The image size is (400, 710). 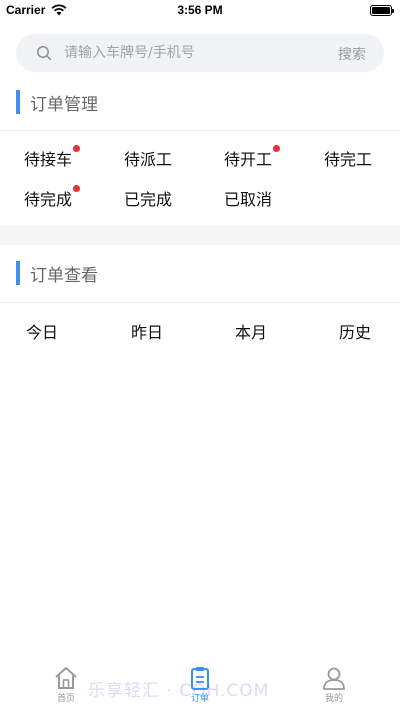 I want to click on order-item-label: 待开工, so click(x=248, y=159).